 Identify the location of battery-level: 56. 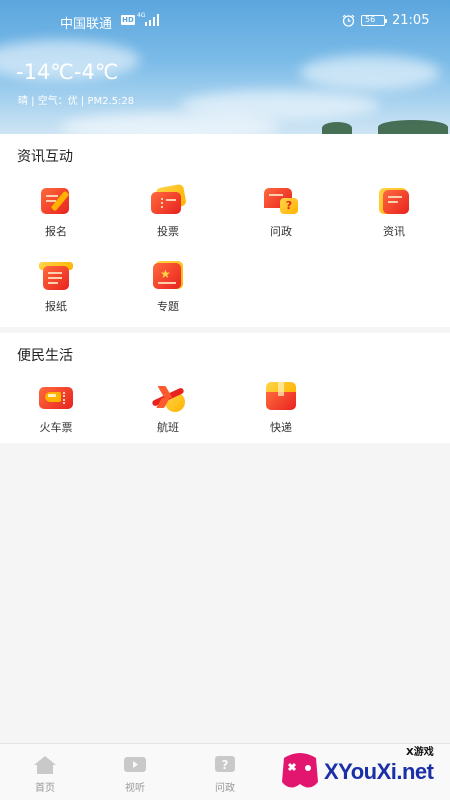
(370, 19).